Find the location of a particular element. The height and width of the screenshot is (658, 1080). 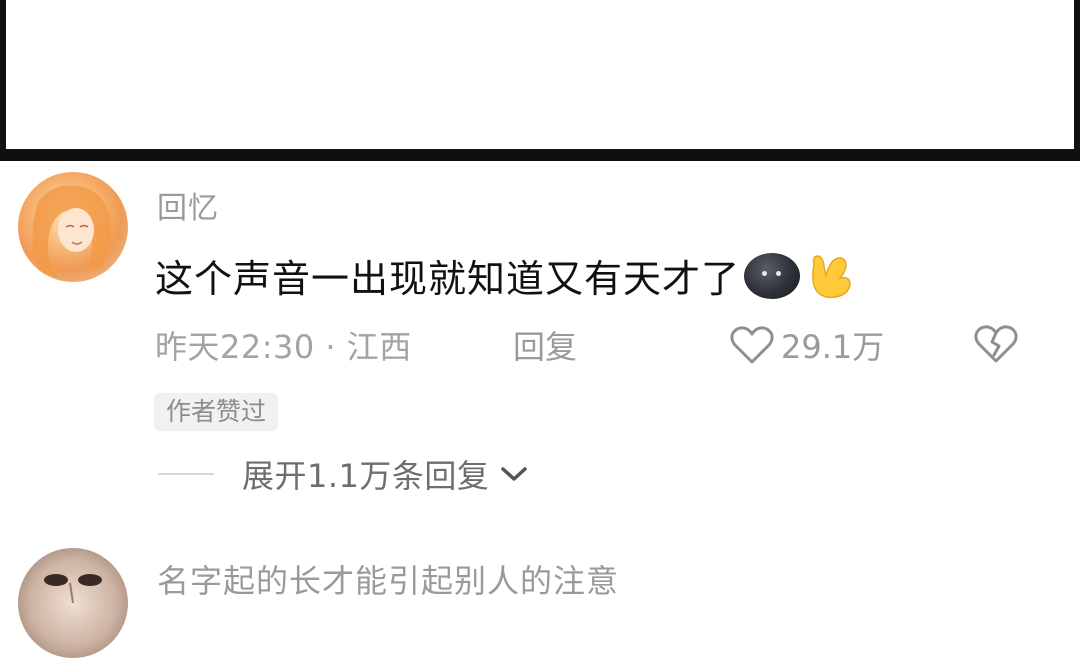

like-button: 29.1万 is located at coordinates (806, 345).